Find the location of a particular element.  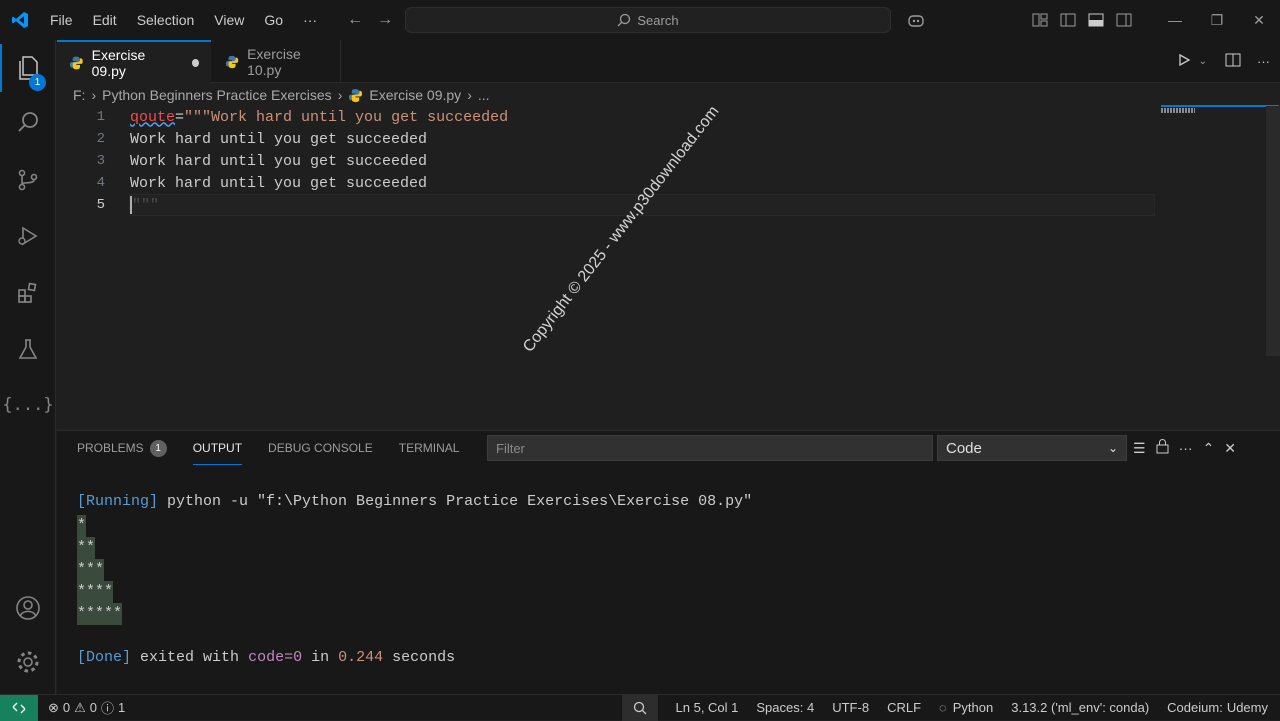

tab-exercise-09: Exercise 09.py is located at coordinates (134, 61).